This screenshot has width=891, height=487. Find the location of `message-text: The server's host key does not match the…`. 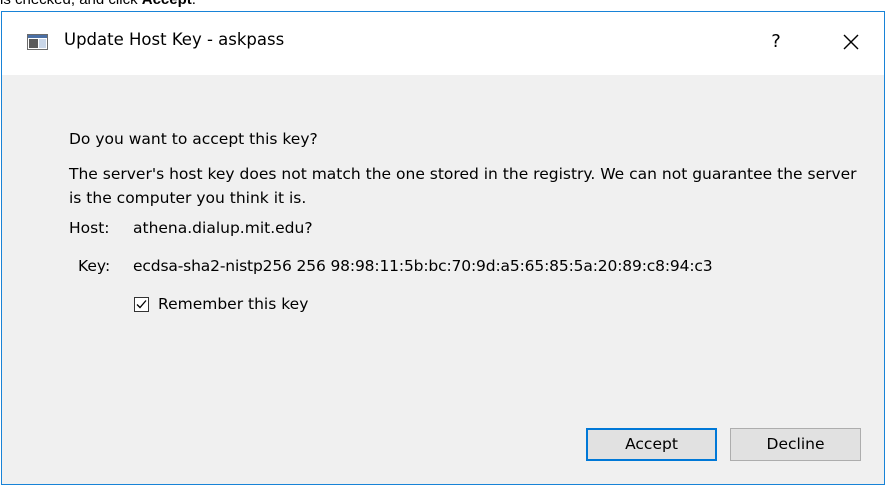

message-text: The server's host key does not match the… is located at coordinates (463, 186).